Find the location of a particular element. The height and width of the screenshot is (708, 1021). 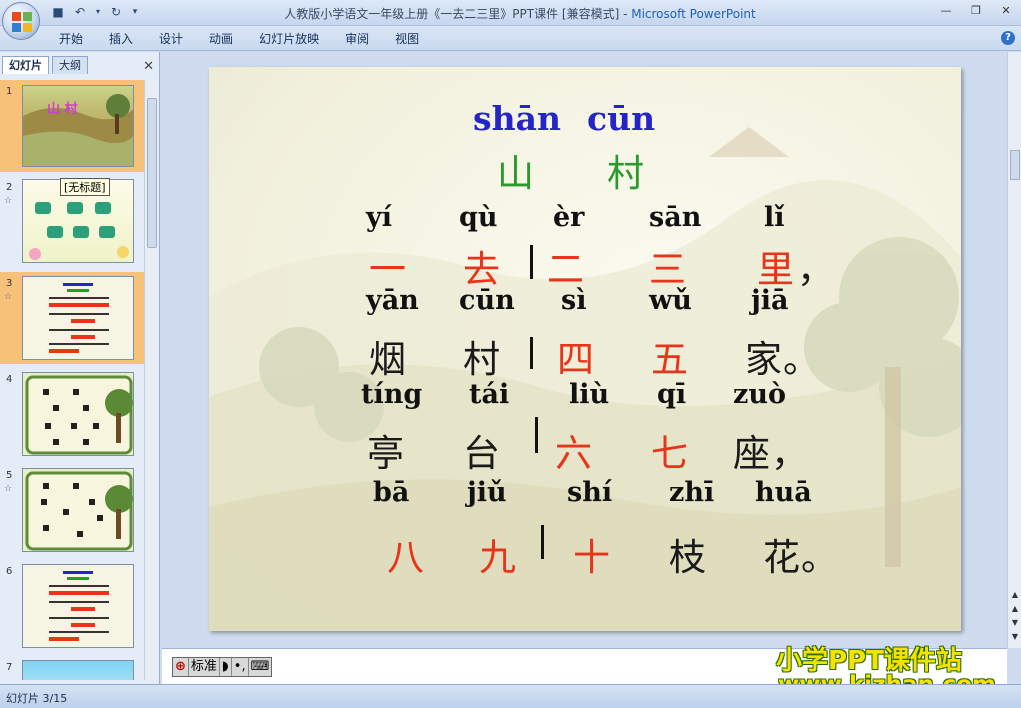

tab-home: 开始 is located at coordinates (71, 39).